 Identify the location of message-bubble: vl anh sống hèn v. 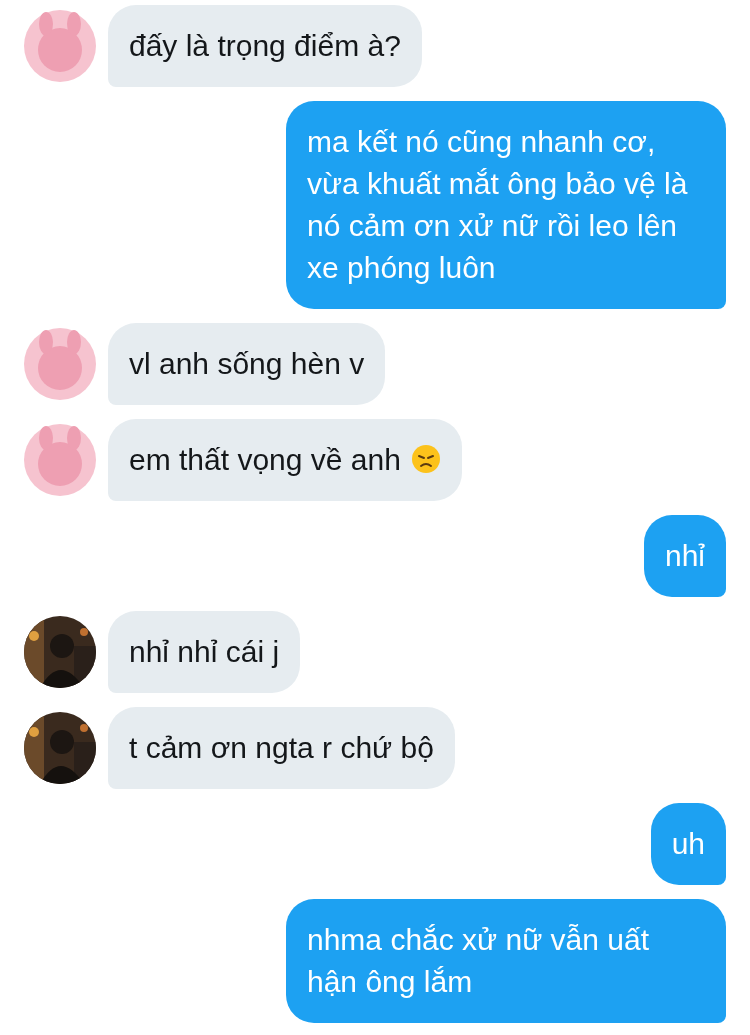
(247, 364).